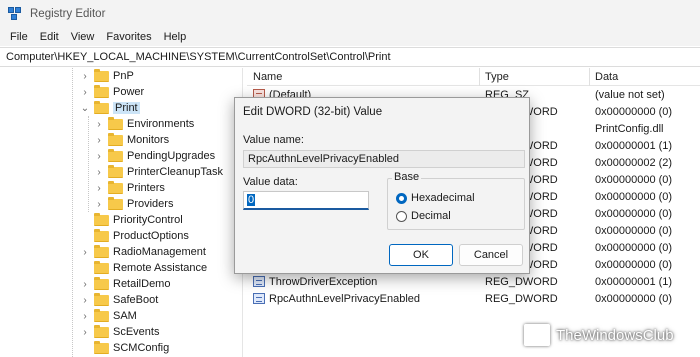  What do you see at coordinates (131, 220) in the screenshot?
I see `tree-item-prioritycontrol: PriorityControl` at bounding box center [131, 220].